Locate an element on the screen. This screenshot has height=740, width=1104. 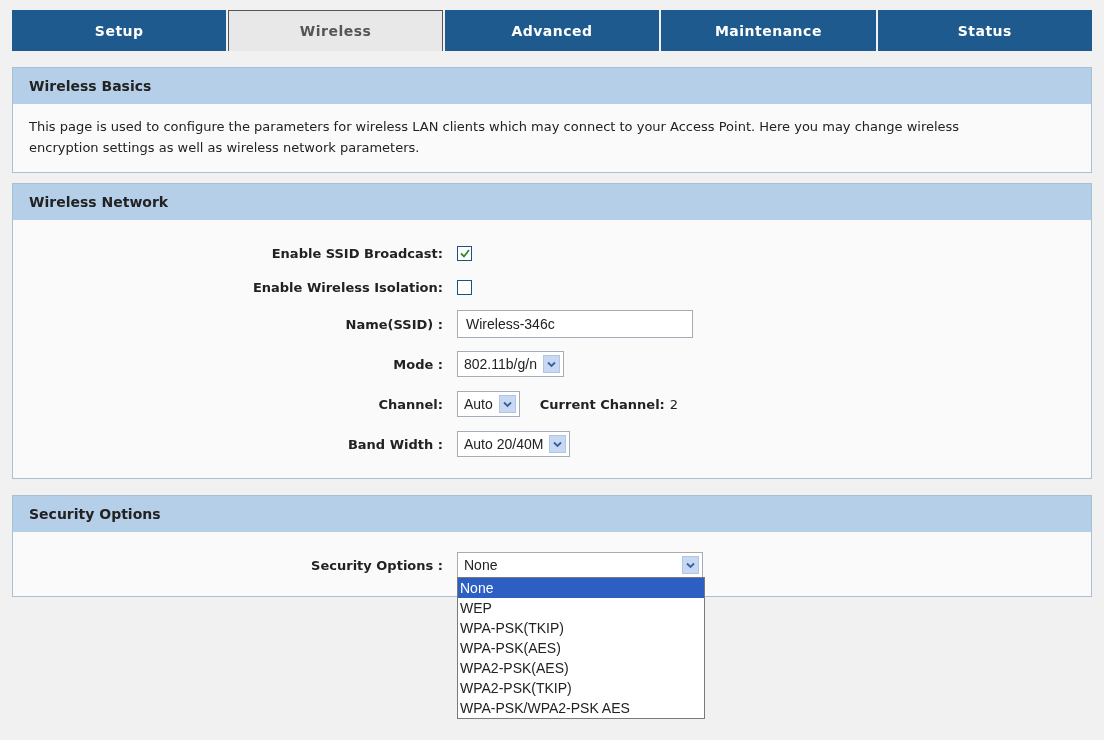
field-label: Name(SSID) : is located at coordinates (394, 324).